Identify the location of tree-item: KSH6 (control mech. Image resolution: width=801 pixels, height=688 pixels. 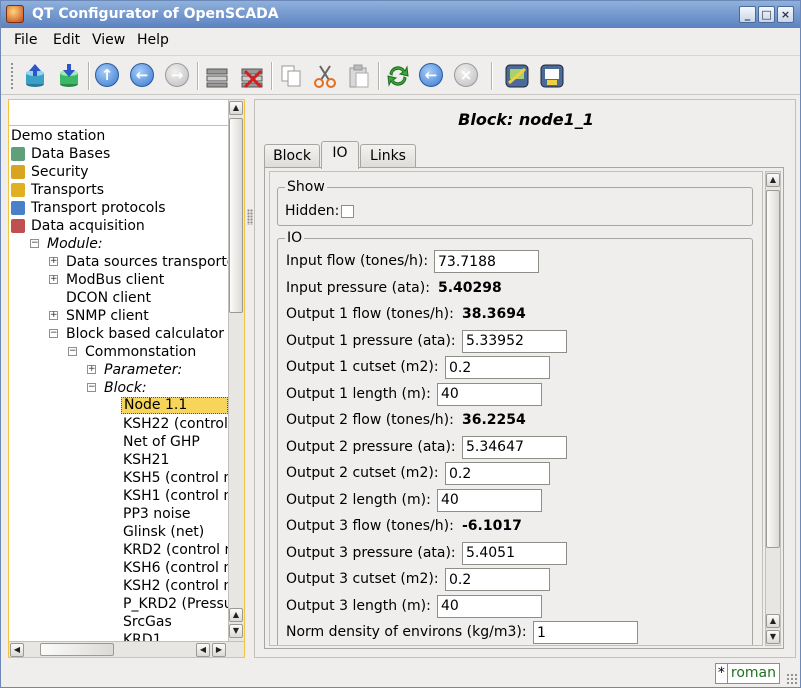
(118, 568).